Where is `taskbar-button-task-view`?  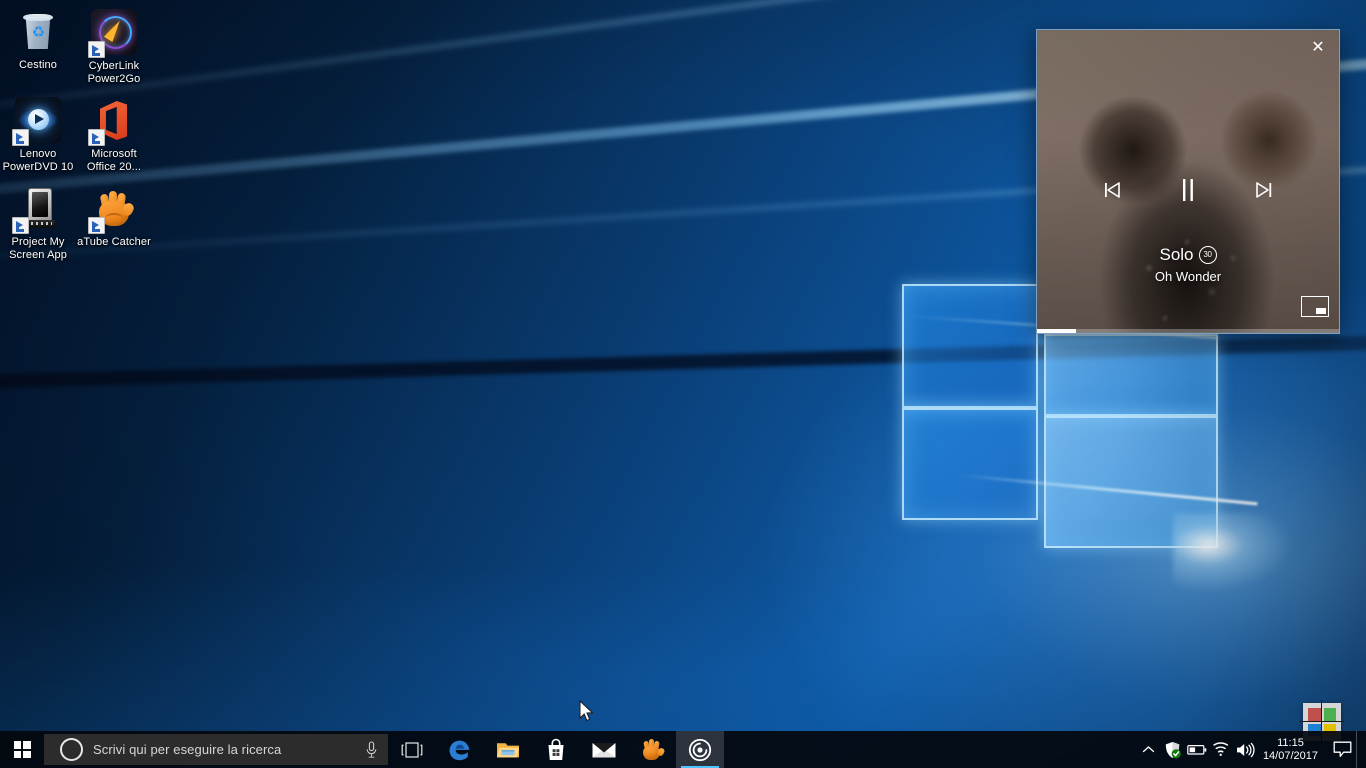
taskbar-button-task-view is located at coordinates (412, 749).